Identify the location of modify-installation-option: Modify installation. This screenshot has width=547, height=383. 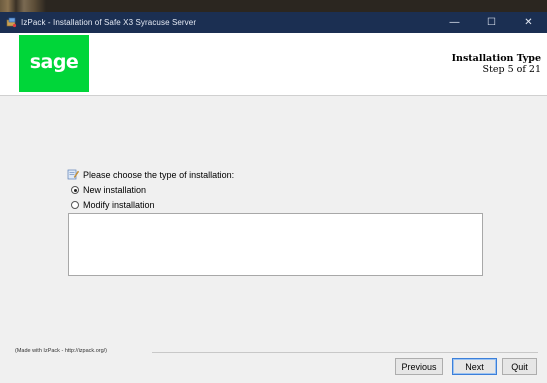
(113, 205).